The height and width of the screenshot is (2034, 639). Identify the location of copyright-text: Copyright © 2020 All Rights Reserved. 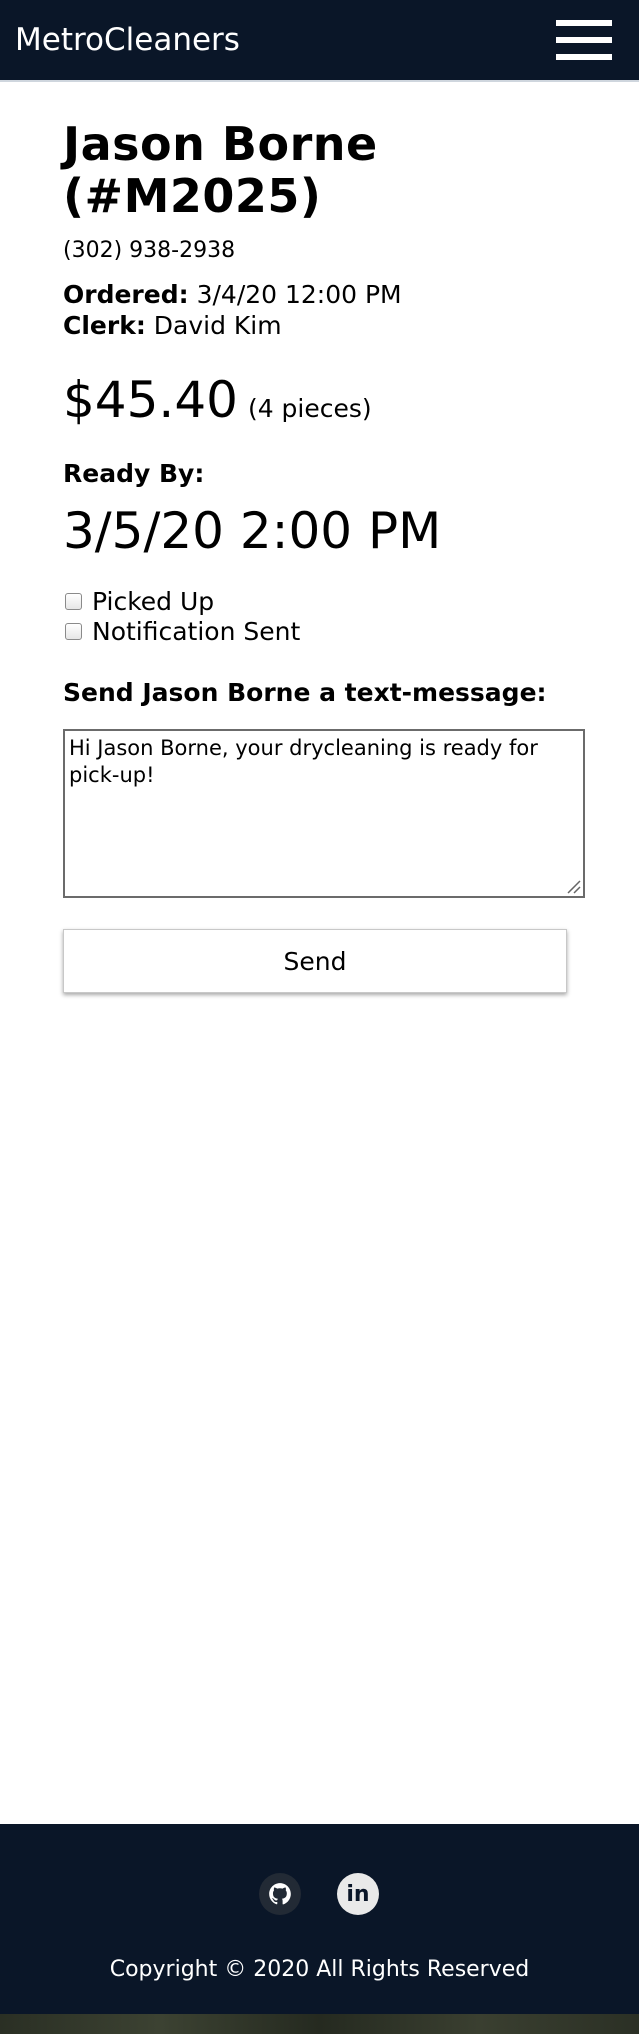
(319, 1969).